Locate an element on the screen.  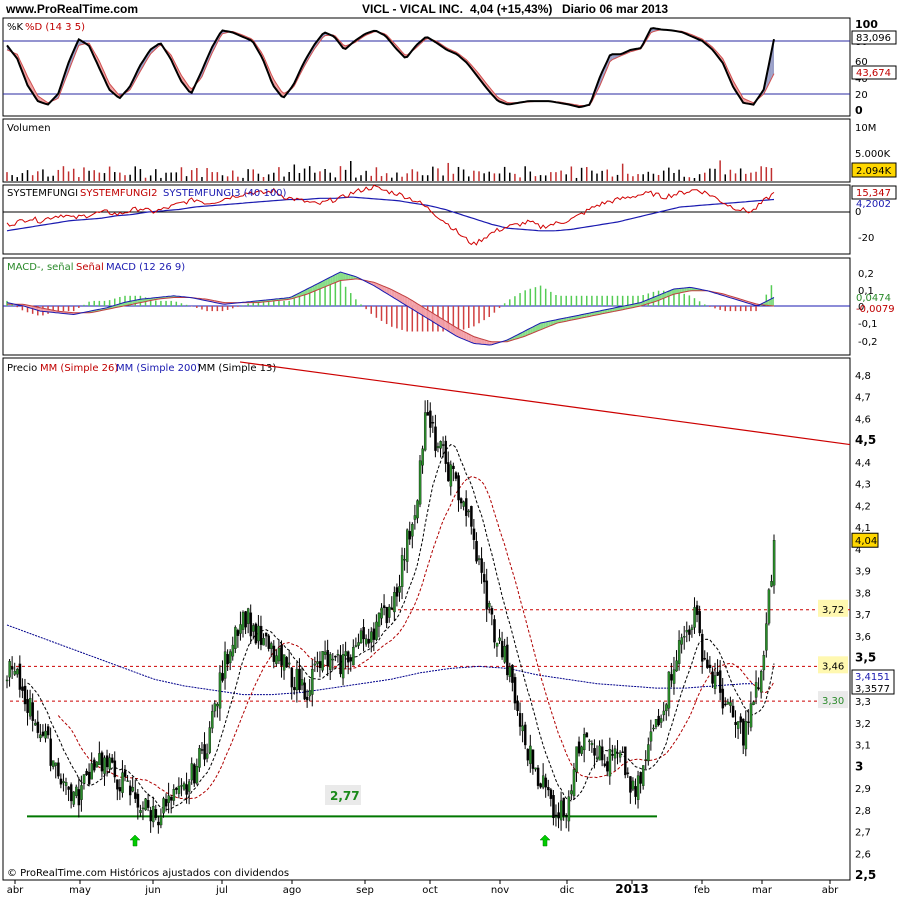
price-tick-label: 4,3 is located at coordinates (863, 485).